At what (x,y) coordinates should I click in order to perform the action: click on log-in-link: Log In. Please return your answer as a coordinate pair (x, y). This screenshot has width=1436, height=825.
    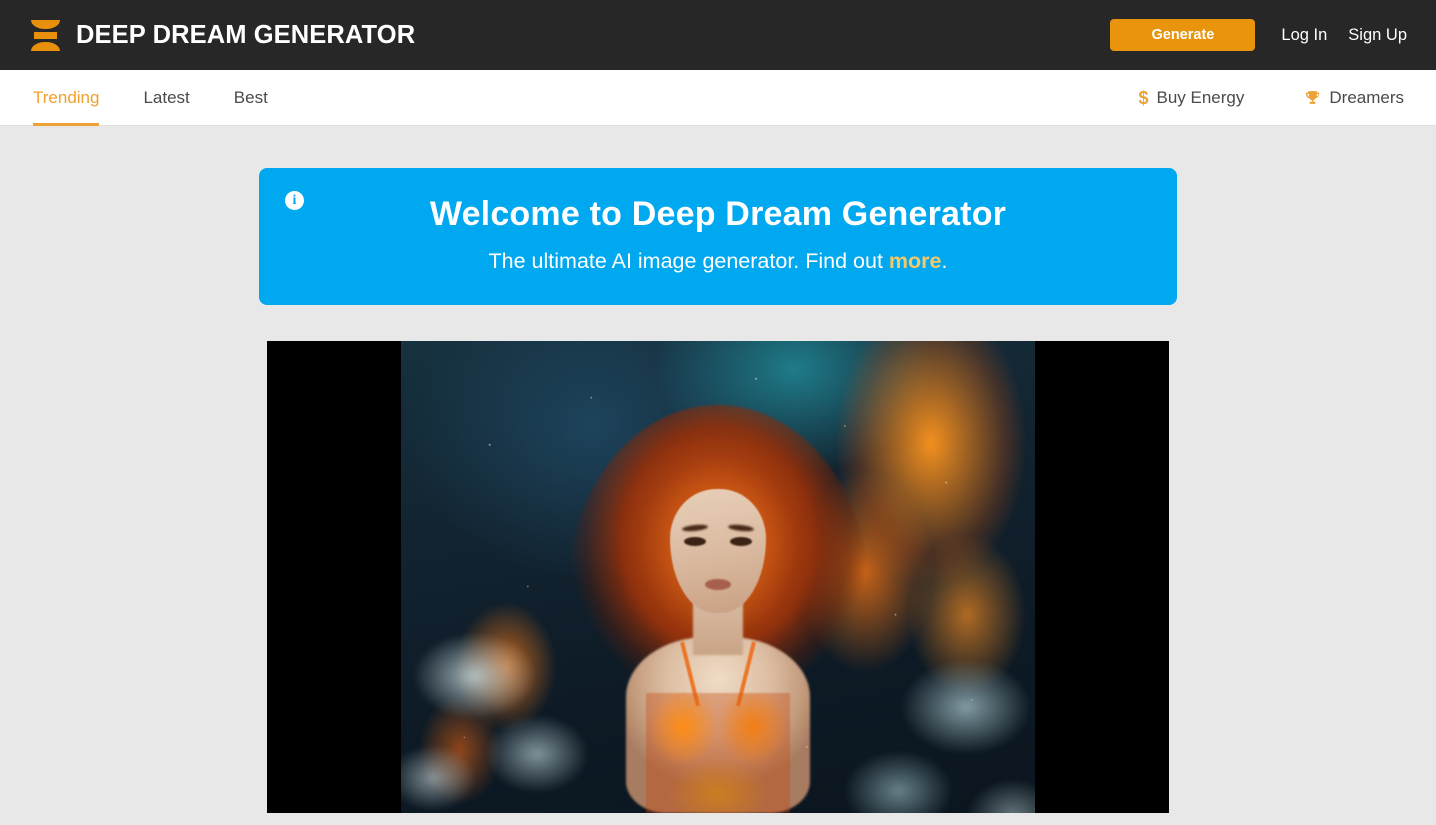
    Looking at the image, I should click on (1304, 35).